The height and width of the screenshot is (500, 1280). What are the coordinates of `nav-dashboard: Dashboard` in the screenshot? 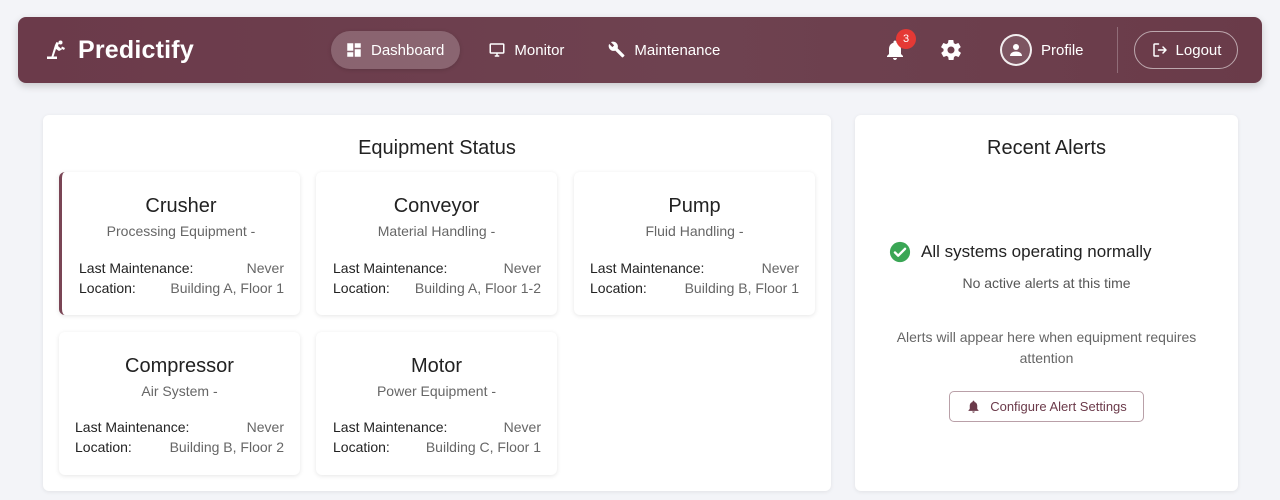 It's located at (396, 50).